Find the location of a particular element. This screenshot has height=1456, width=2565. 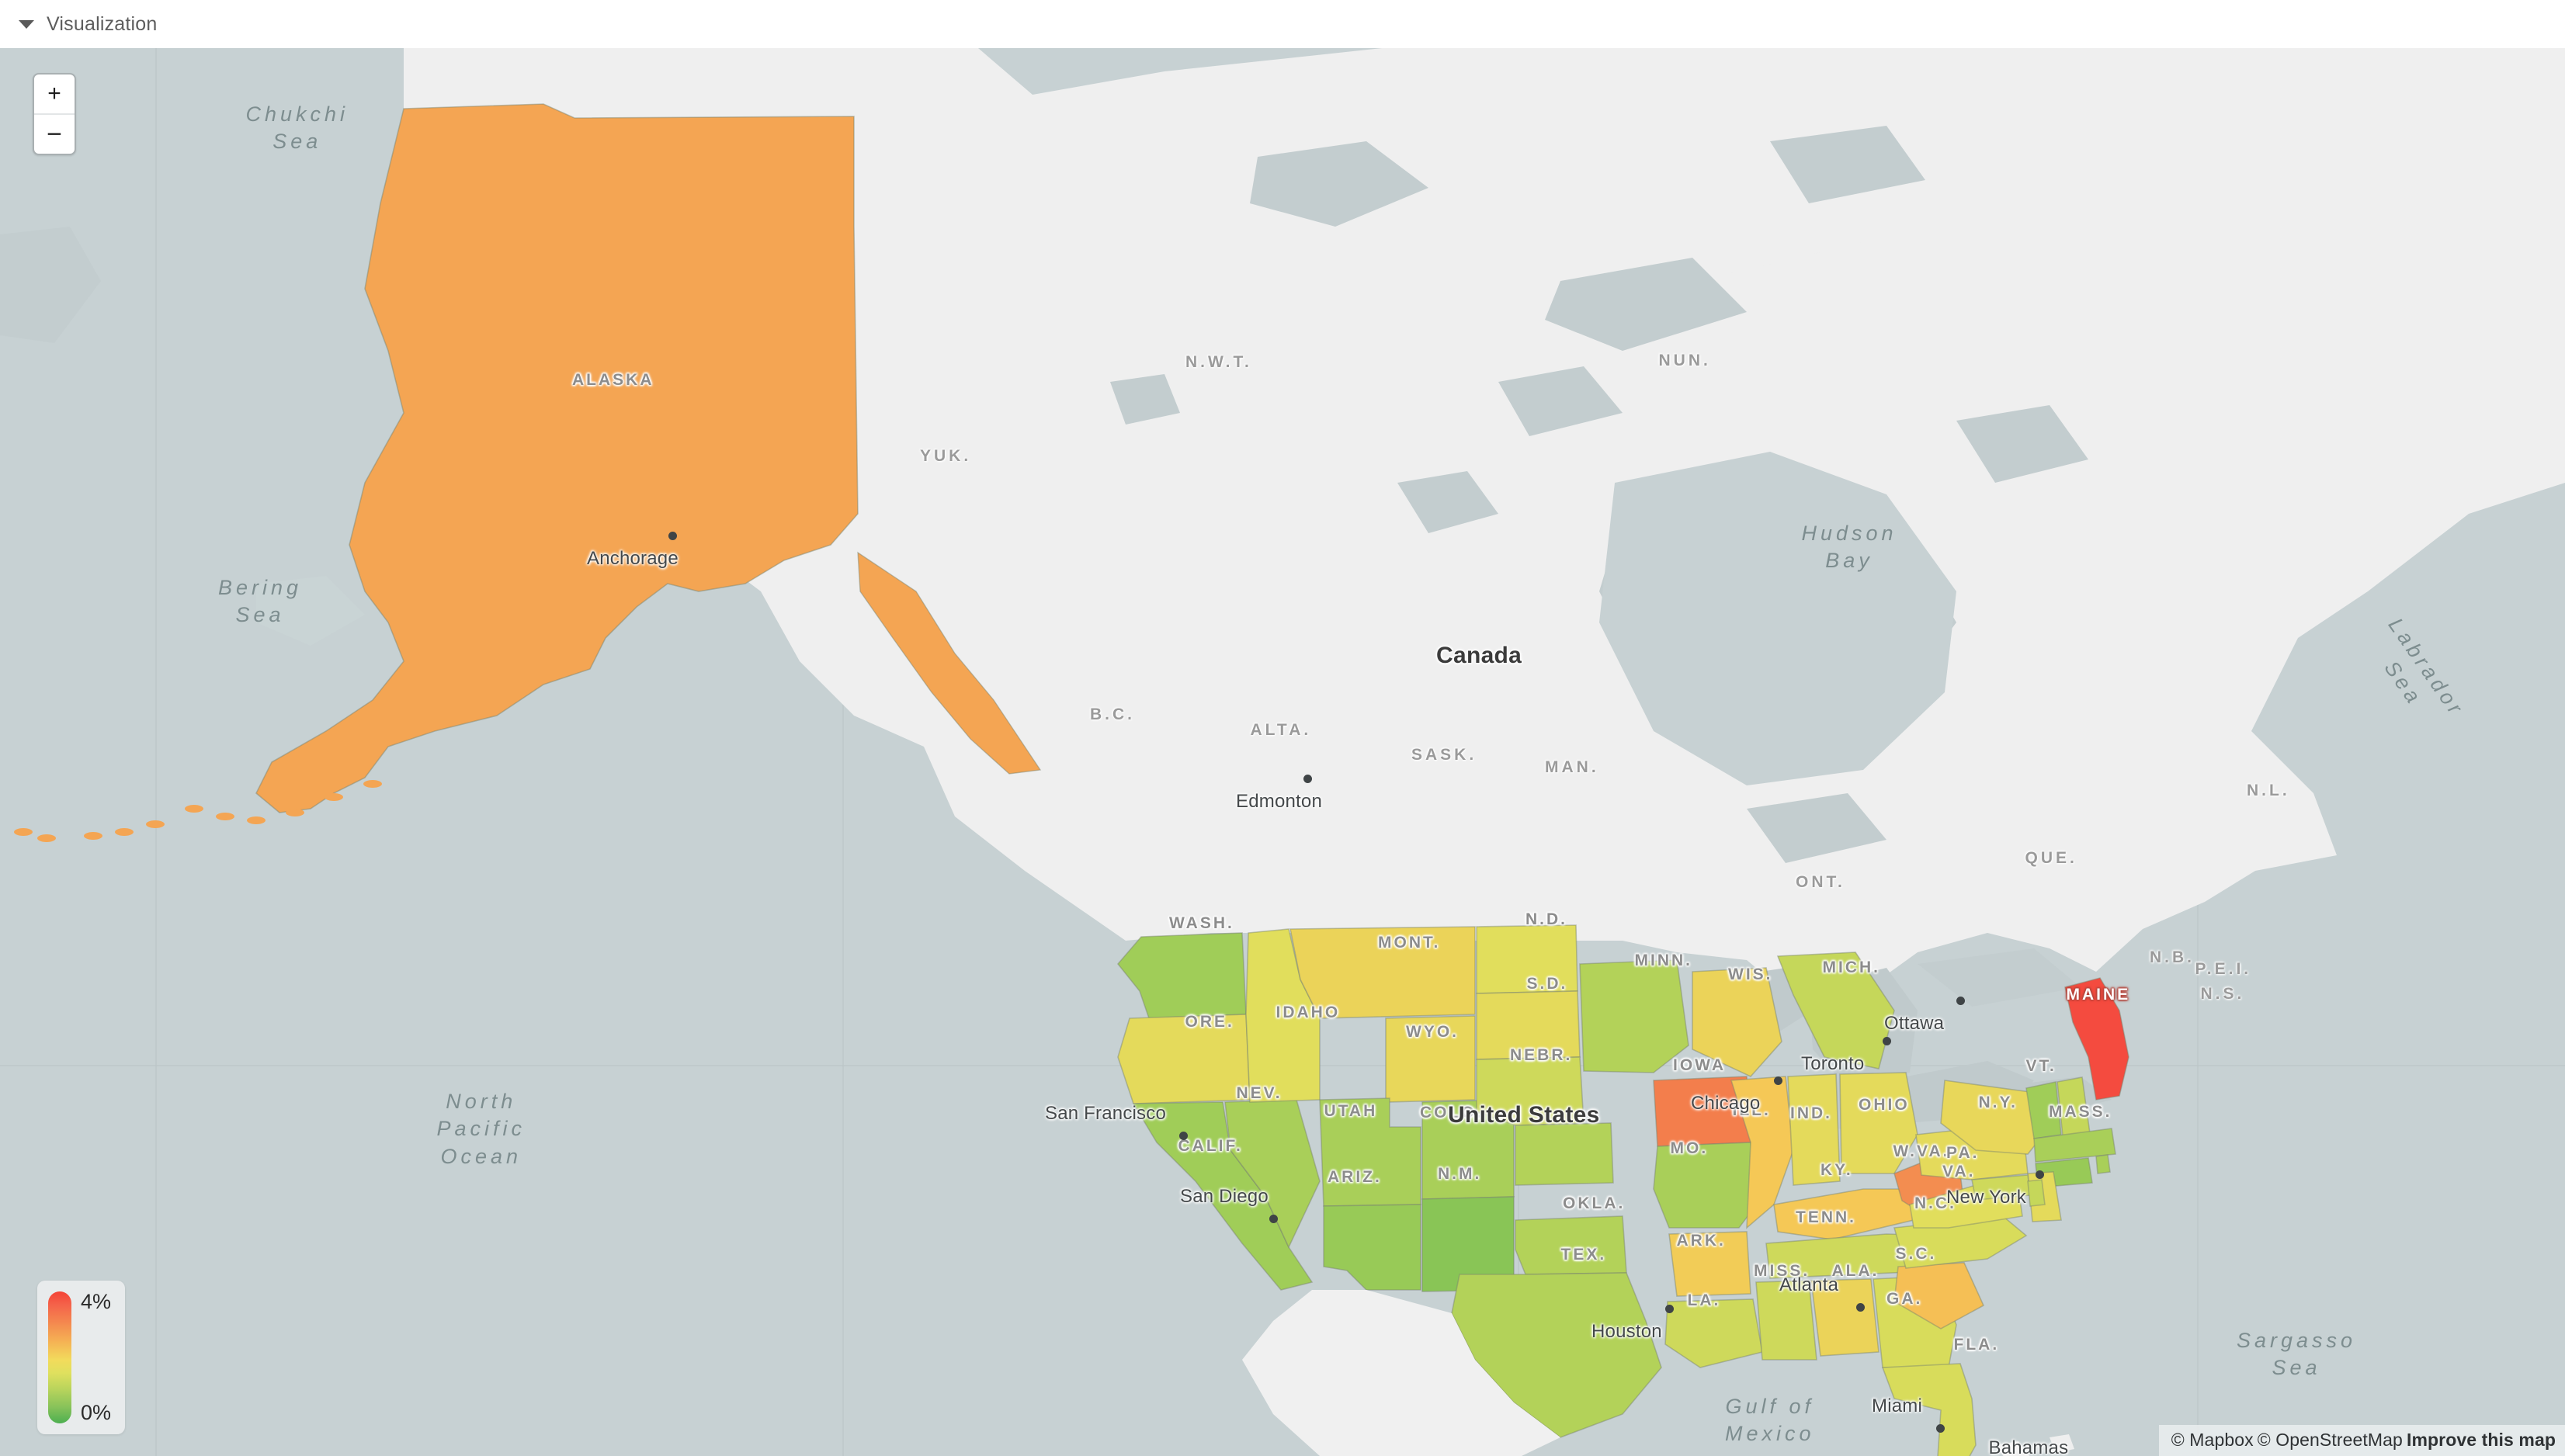

state-label-pa: PA. is located at coordinates (1963, 1153).